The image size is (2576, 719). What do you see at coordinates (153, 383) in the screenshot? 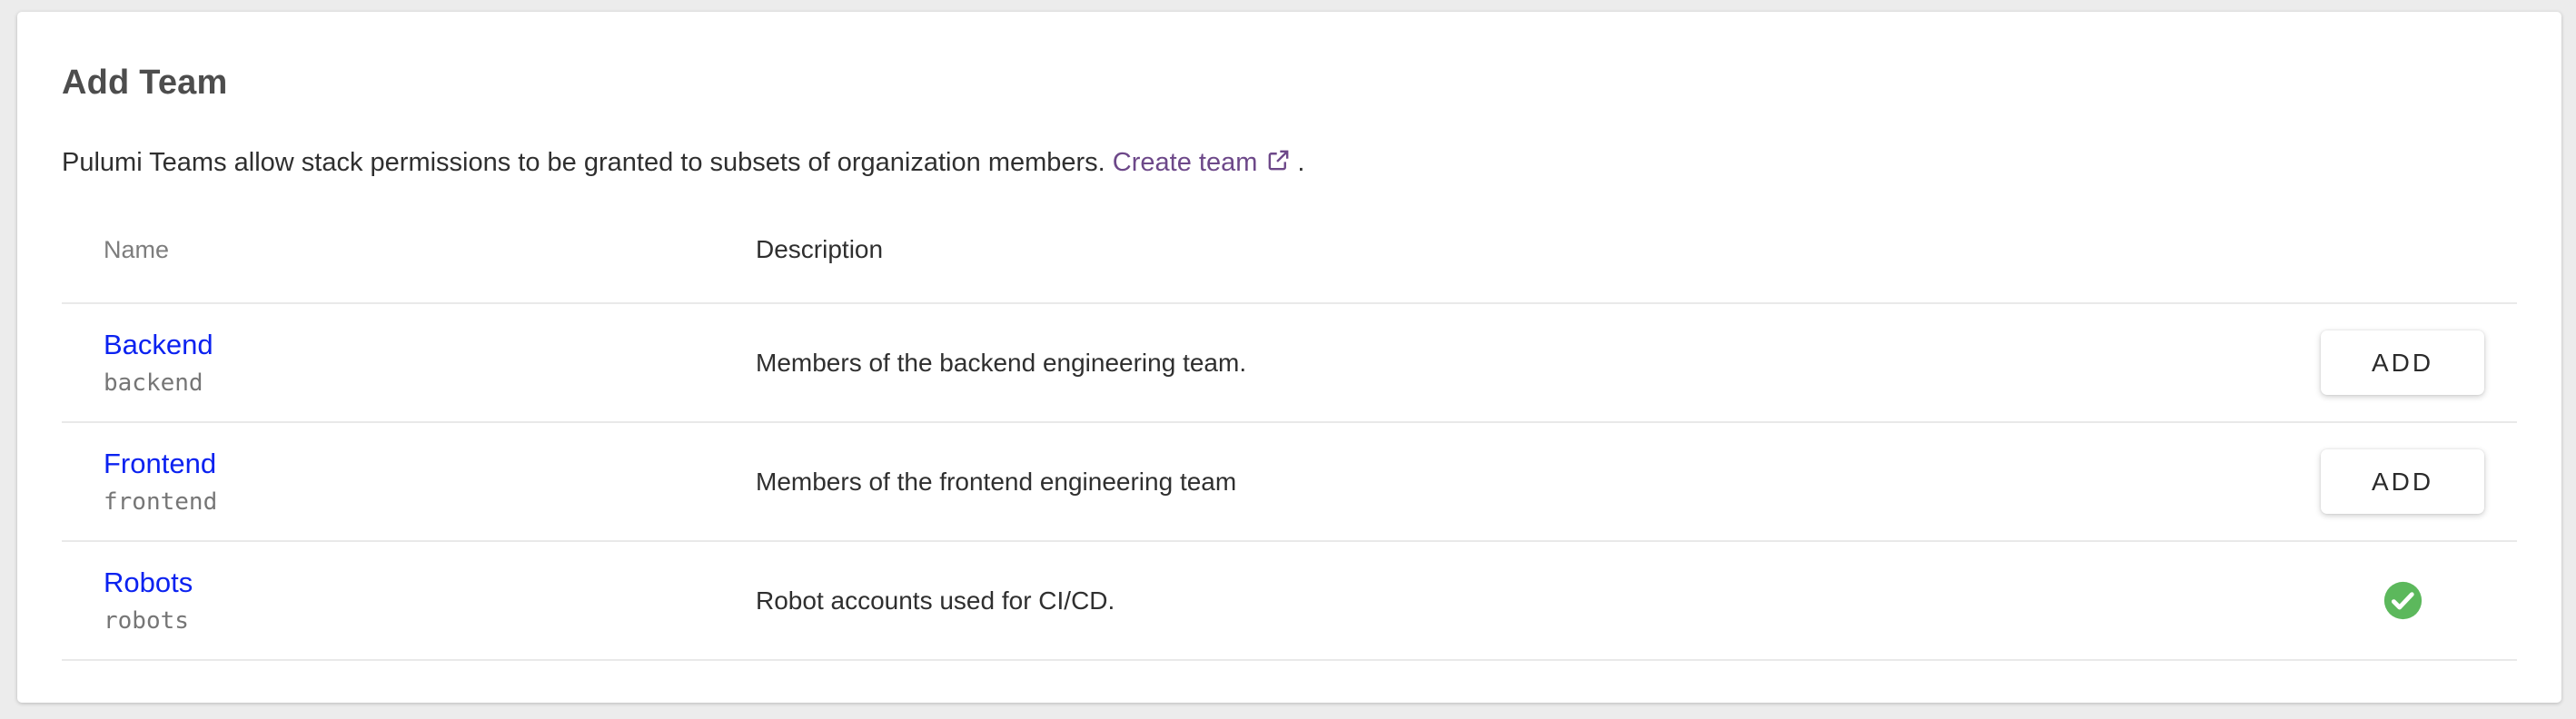
I see `team-slug: backend` at bounding box center [153, 383].